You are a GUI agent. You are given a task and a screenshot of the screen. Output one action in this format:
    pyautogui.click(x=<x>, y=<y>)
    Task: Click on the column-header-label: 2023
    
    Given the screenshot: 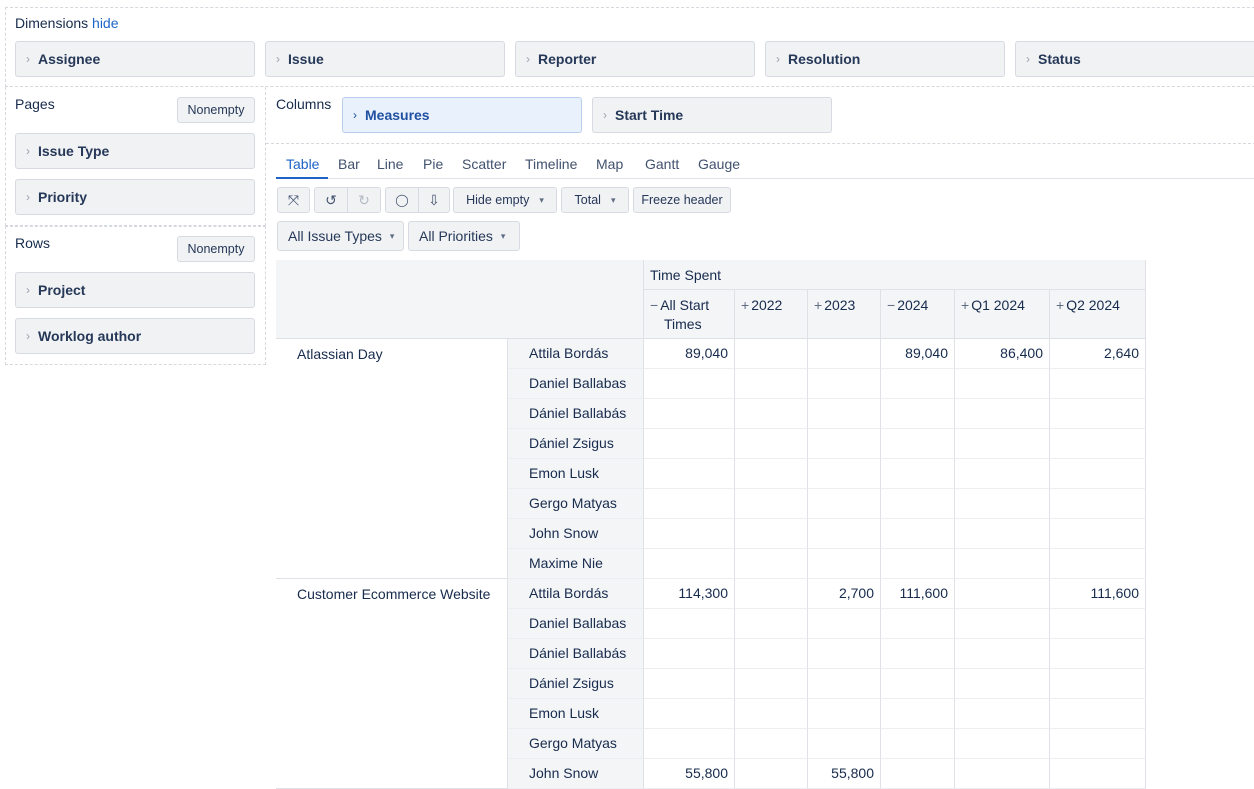 What is the action you would take?
    pyautogui.click(x=840, y=305)
    